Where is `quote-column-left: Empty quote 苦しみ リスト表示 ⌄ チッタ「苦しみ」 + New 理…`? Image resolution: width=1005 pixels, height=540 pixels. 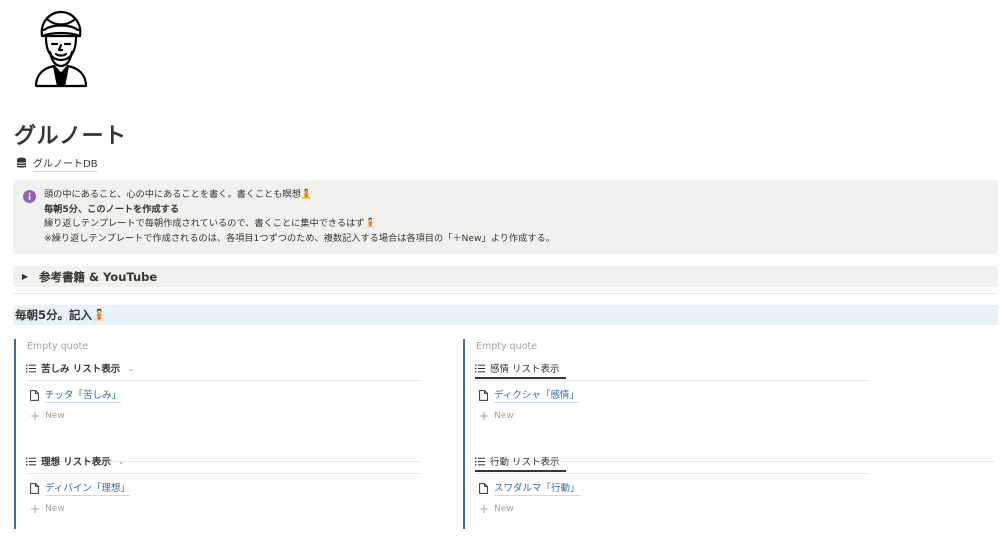 quote-column-left: Empty quote 苦しみ リスト表示 ⌄ チッタ「苦しみ」 + New 理… is located at coordinates (224, 434).